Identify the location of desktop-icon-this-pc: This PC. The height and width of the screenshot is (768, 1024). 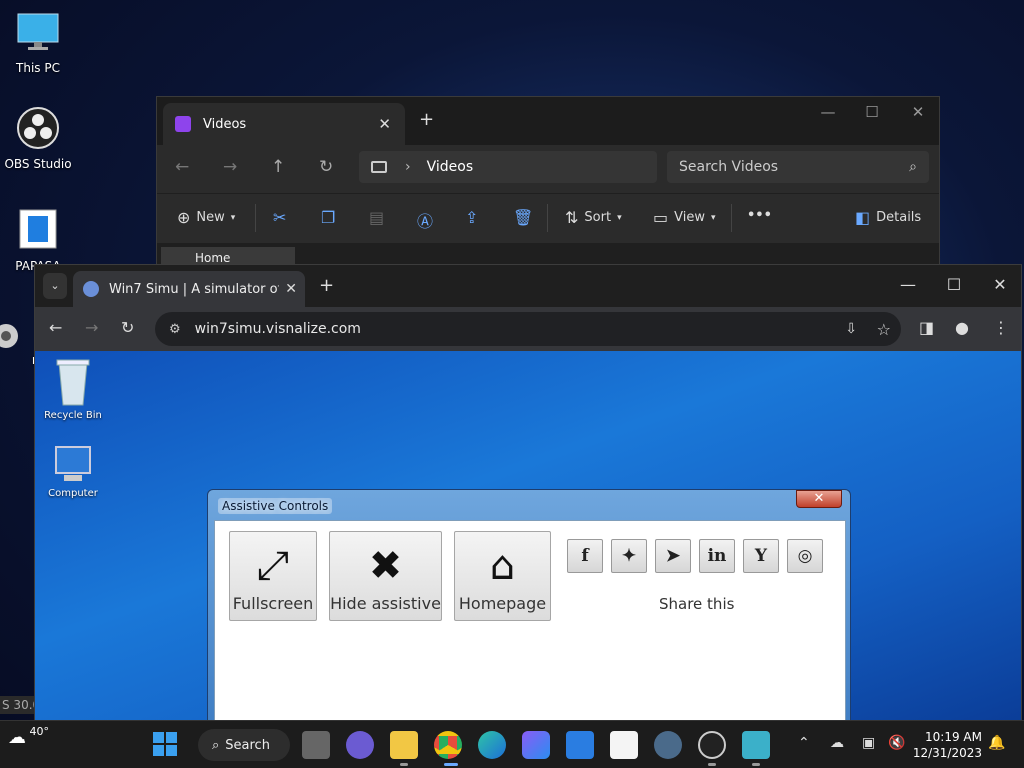
(38, 42).